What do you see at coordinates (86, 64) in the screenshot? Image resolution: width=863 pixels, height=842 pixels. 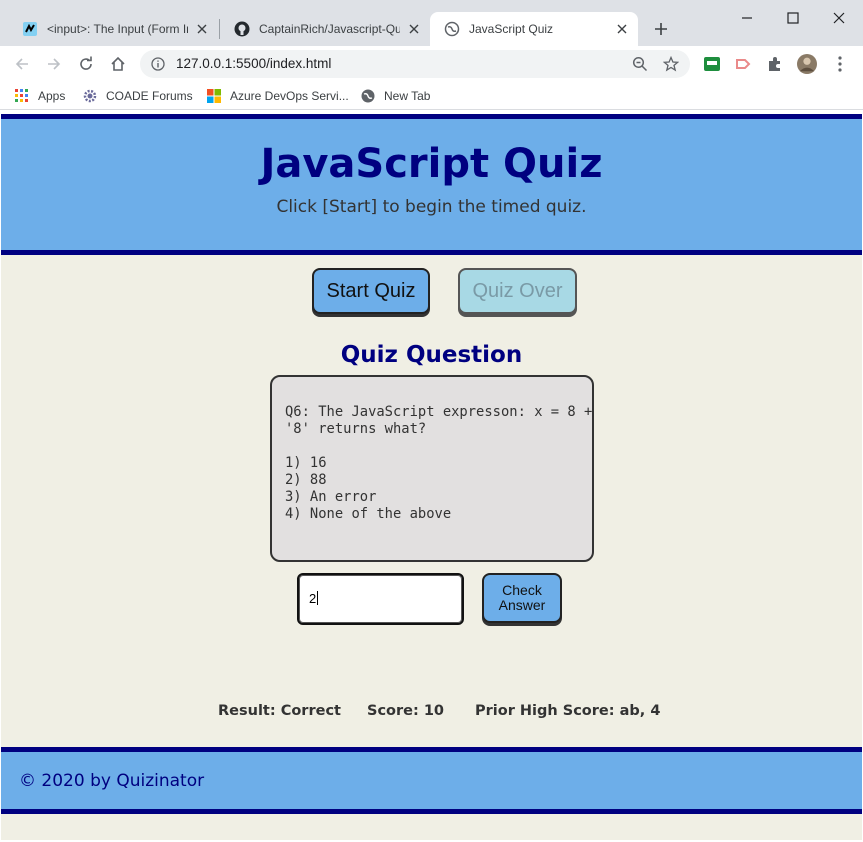 I see `reload-button` at bounding box center [86, 64].